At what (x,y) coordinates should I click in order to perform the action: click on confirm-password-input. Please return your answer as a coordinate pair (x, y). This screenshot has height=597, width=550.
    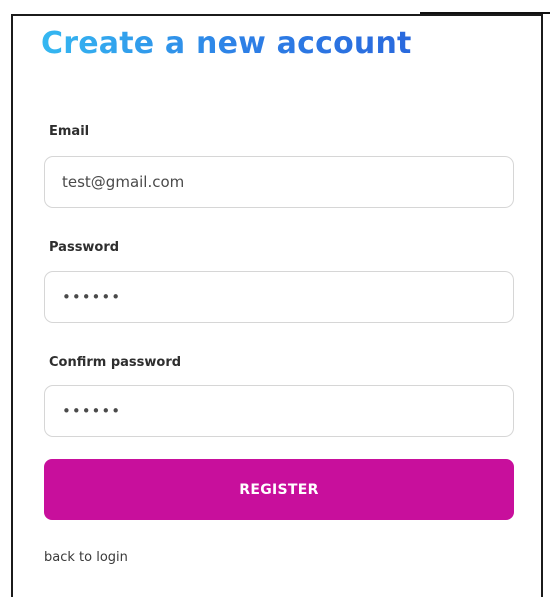
    Looking at the image, I should click on (279, 411).